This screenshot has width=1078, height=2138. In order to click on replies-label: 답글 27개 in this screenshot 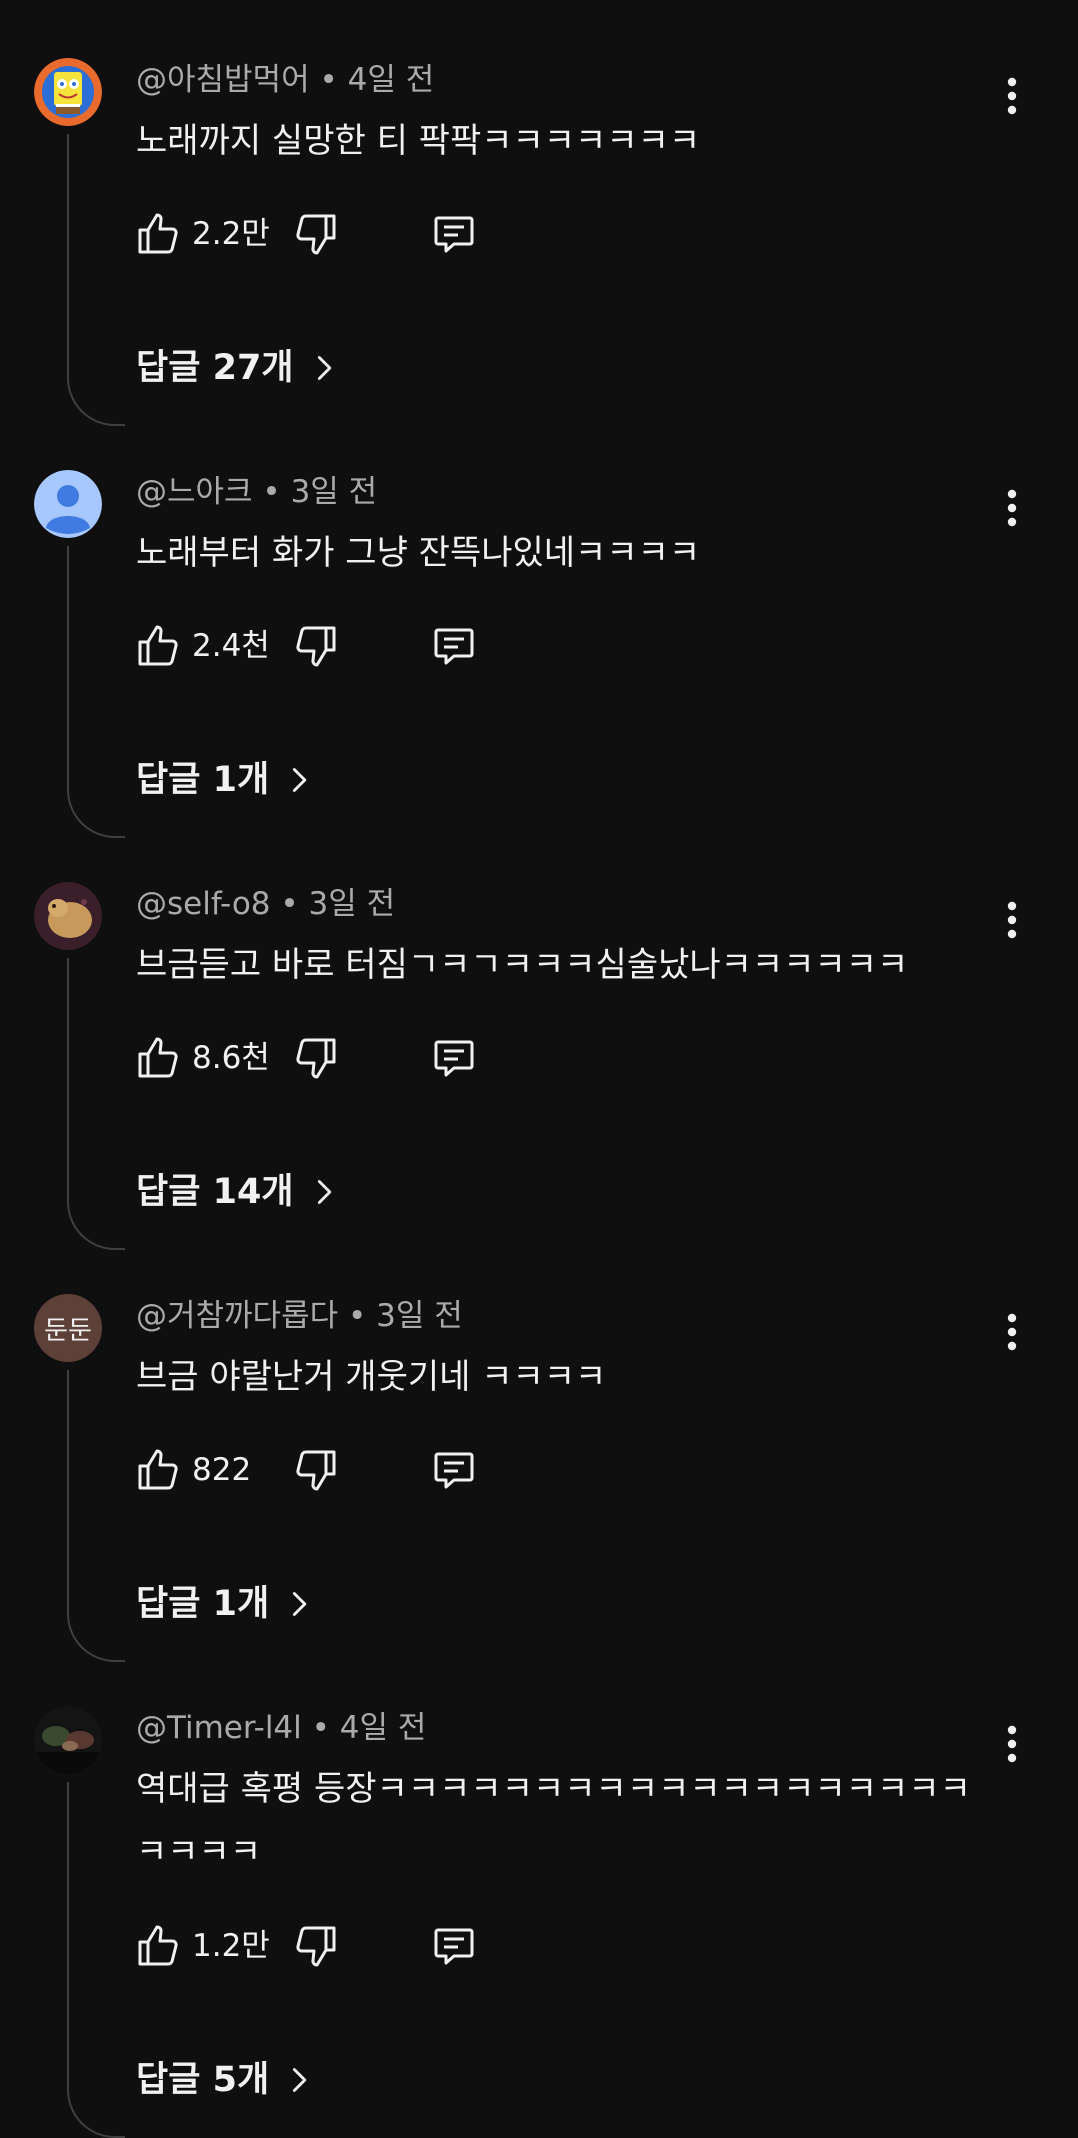, I will do `click(215, 368)`.